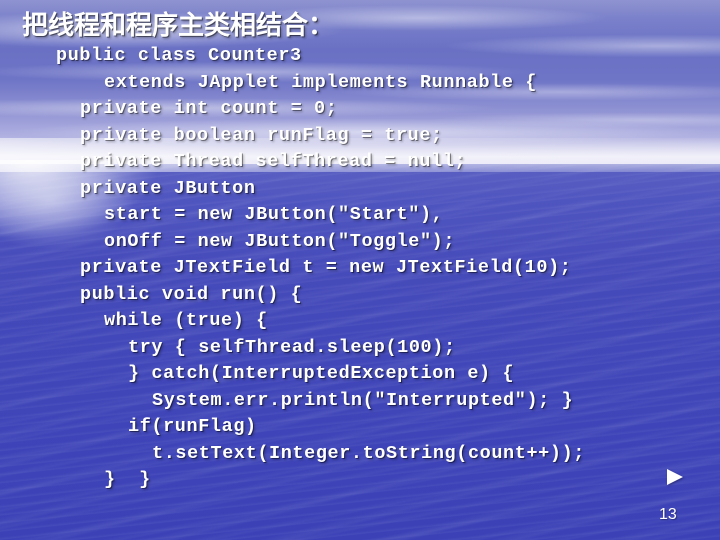 This screenshot has height=540, width=720. What do you see at coordinates (168, 188) in the screenshot?
I see `code-line: private JButton` at bounding box center [168, 188].